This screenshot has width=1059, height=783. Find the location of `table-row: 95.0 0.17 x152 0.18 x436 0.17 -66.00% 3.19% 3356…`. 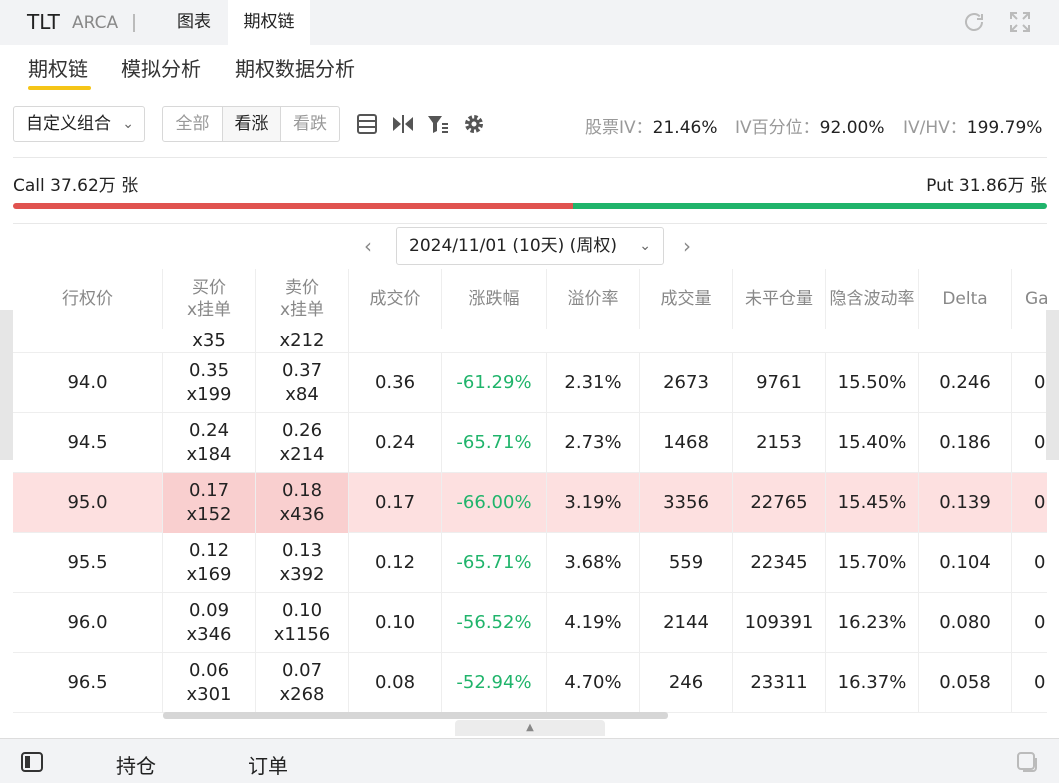

table-row: 95.0 0.17 x152 0.18 x436 0.17 -66.00% 3.19% 3356… is located at coordinates (530, 503).